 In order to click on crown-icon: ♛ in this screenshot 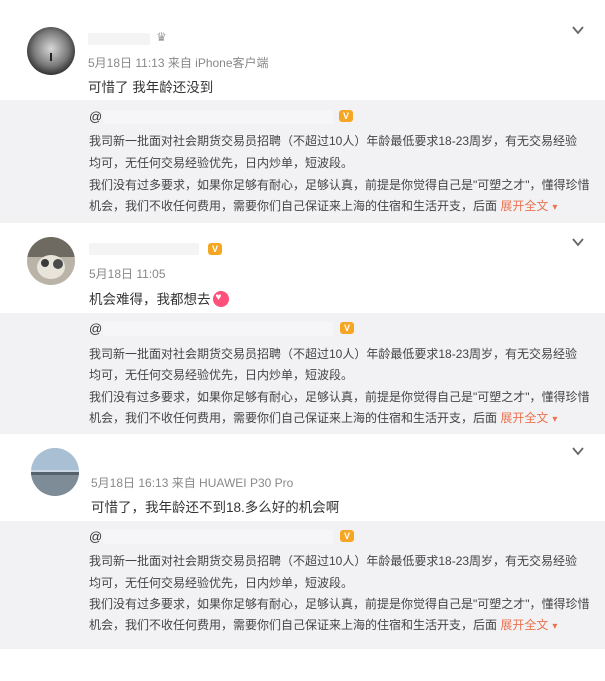, I will do `click(161, 37)`.